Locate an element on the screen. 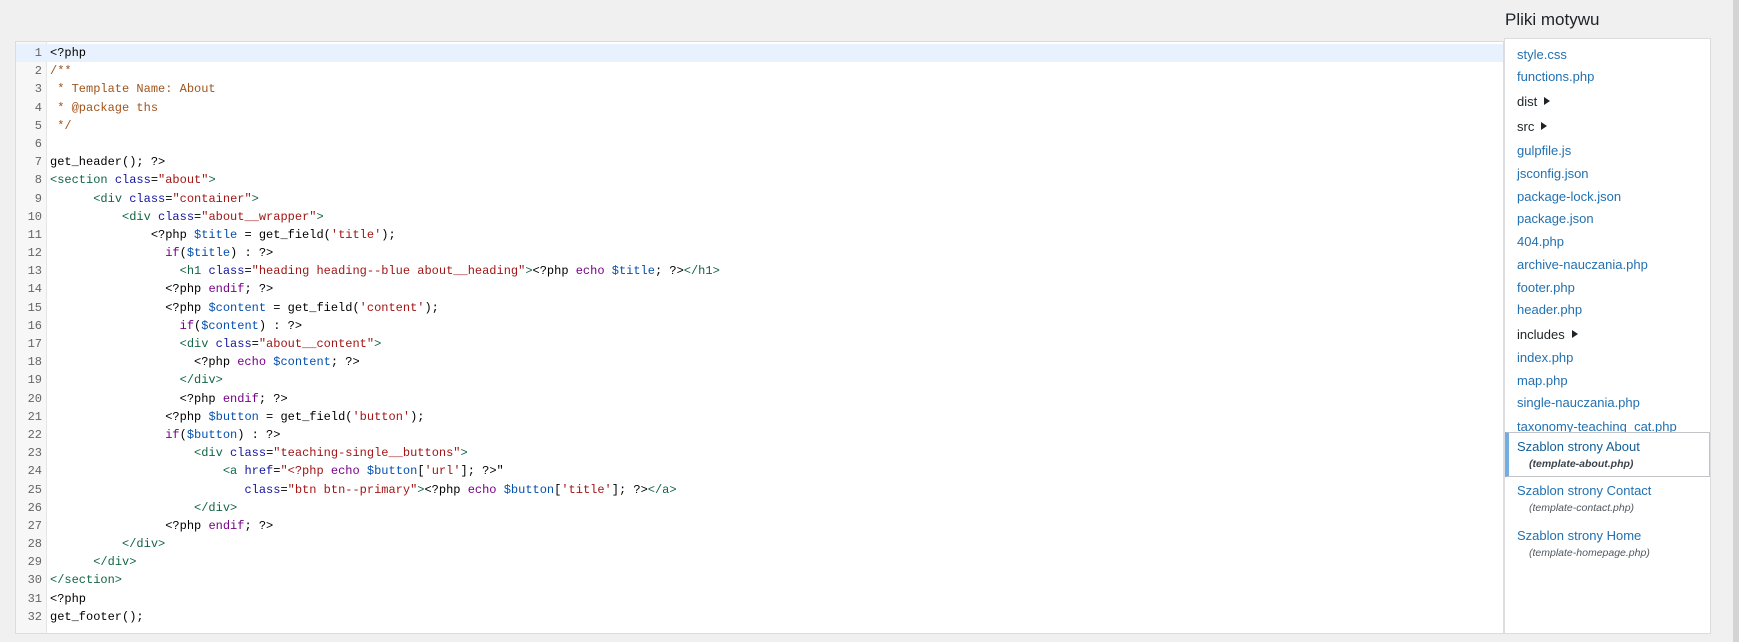 This screenshot has height=642, width=1739. code-line: 7 get_header(); ?> is located at coordinates (759, 162).